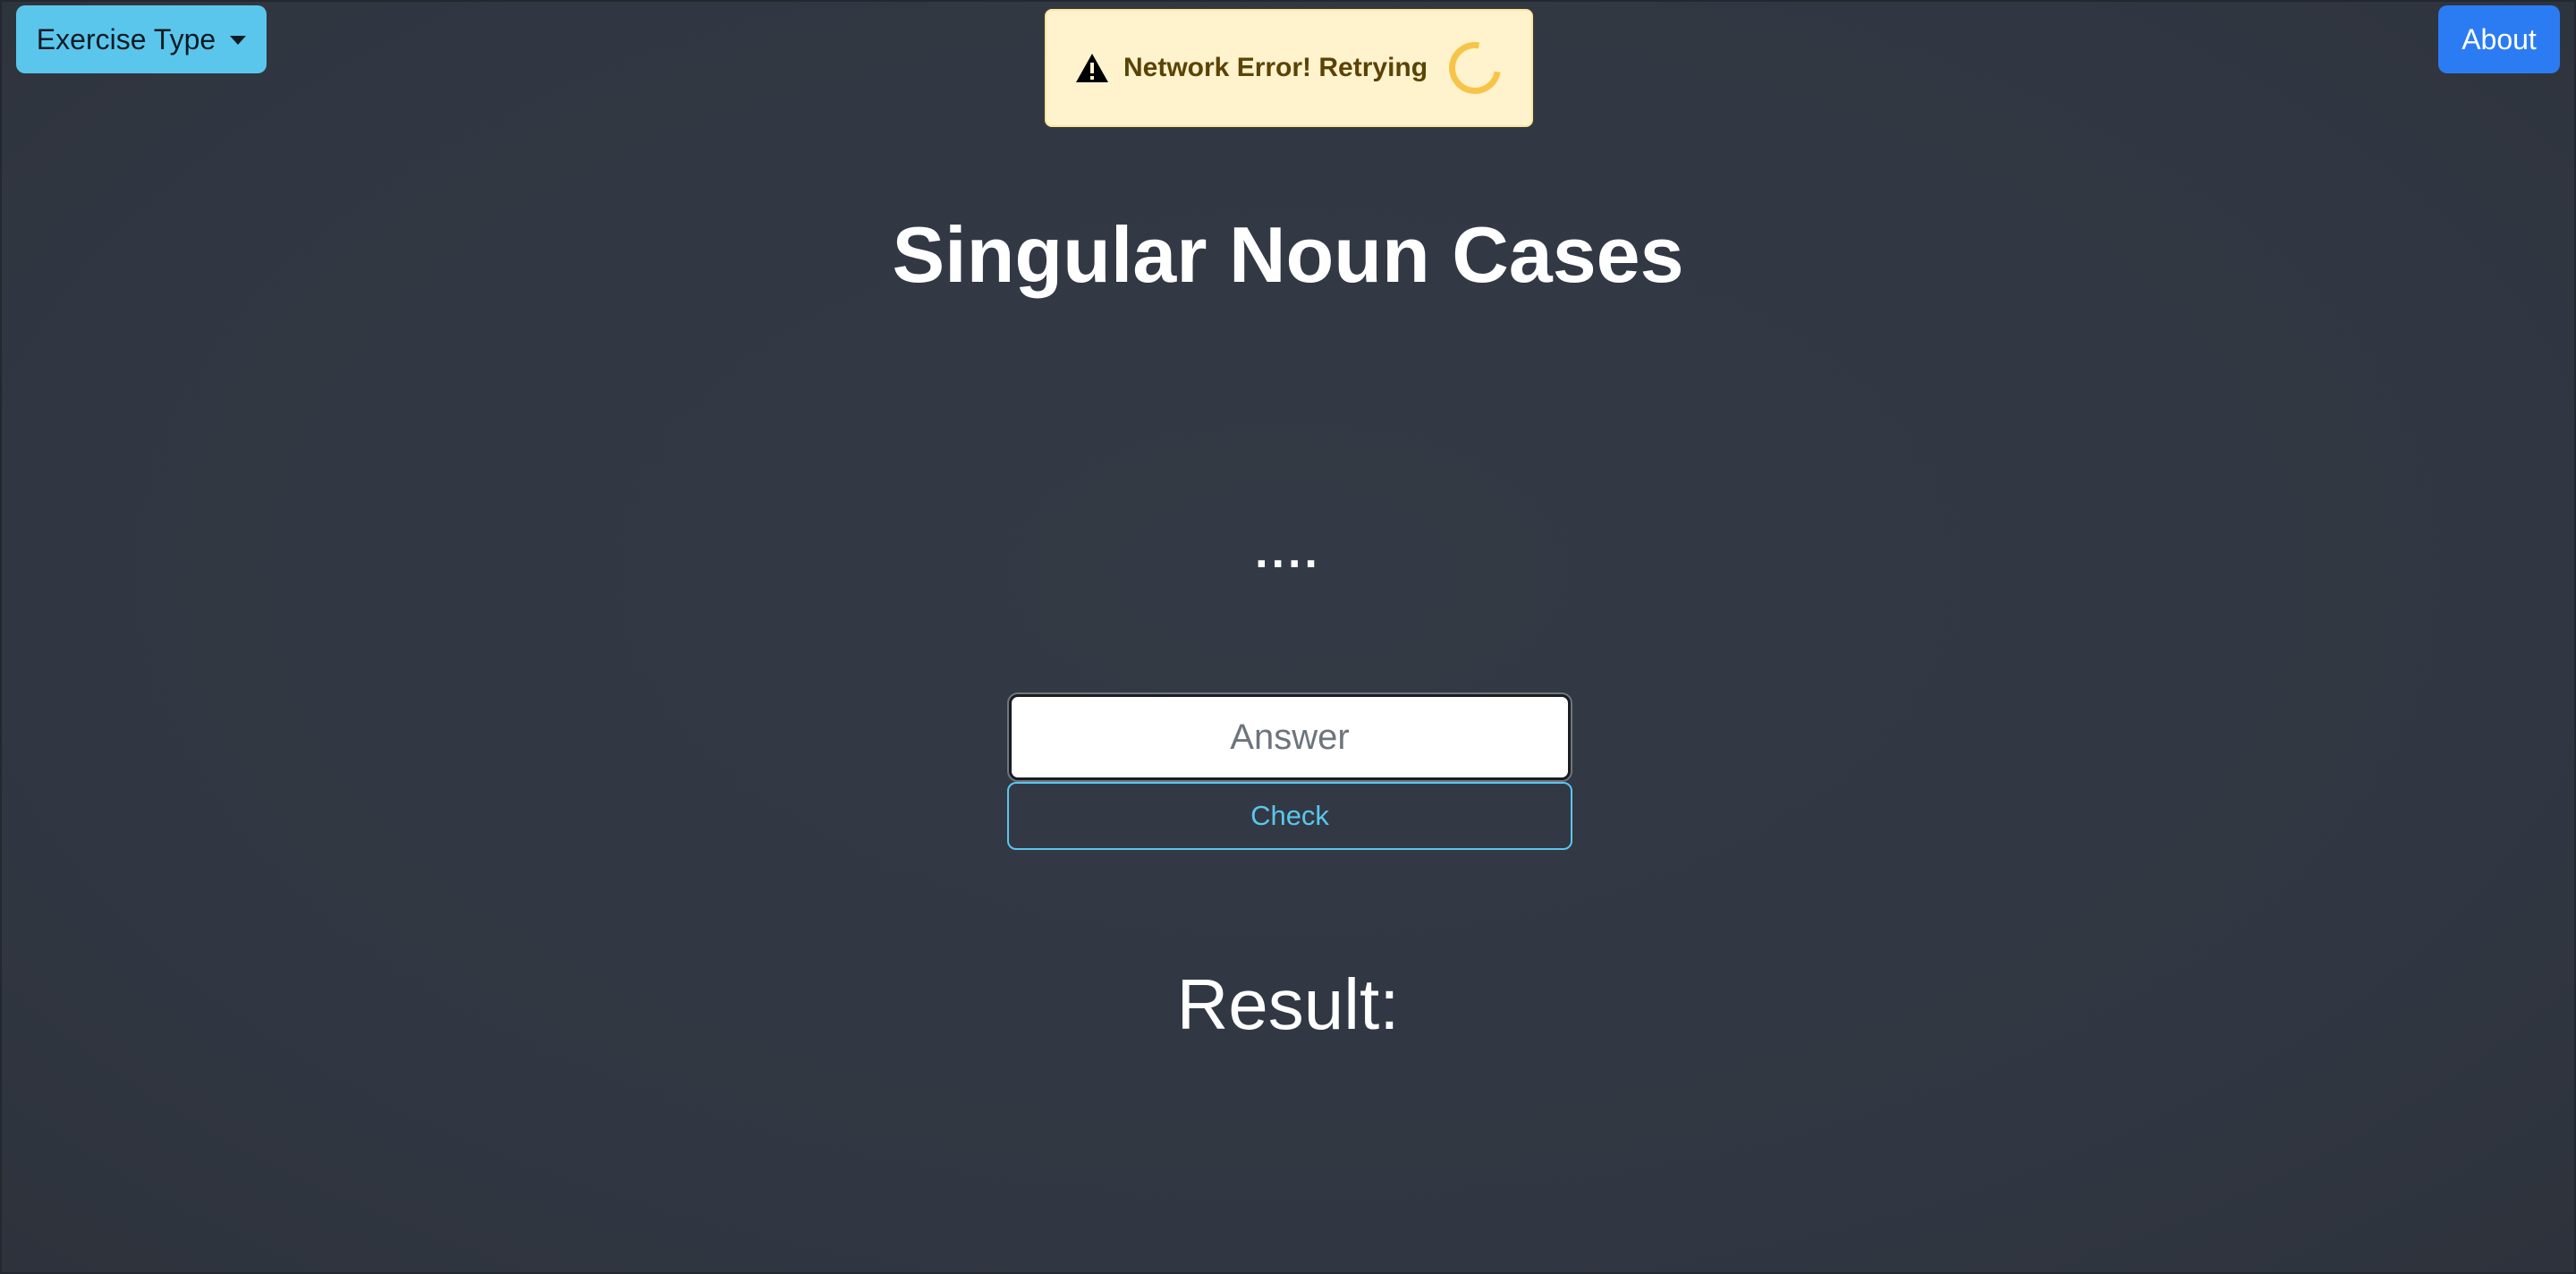 The width and height of the screenshot is (2576, 1274). I want to click on toast-message: Network Error! Retrying, so click(1275, 67).